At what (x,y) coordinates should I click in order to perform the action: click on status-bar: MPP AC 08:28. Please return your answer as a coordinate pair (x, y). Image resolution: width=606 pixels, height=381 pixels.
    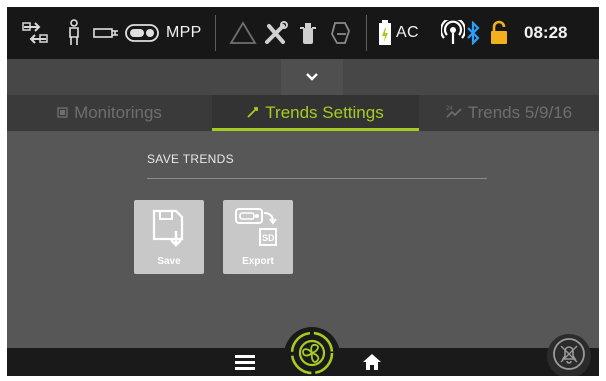
    Looking at the image, I should click on (303, 33).